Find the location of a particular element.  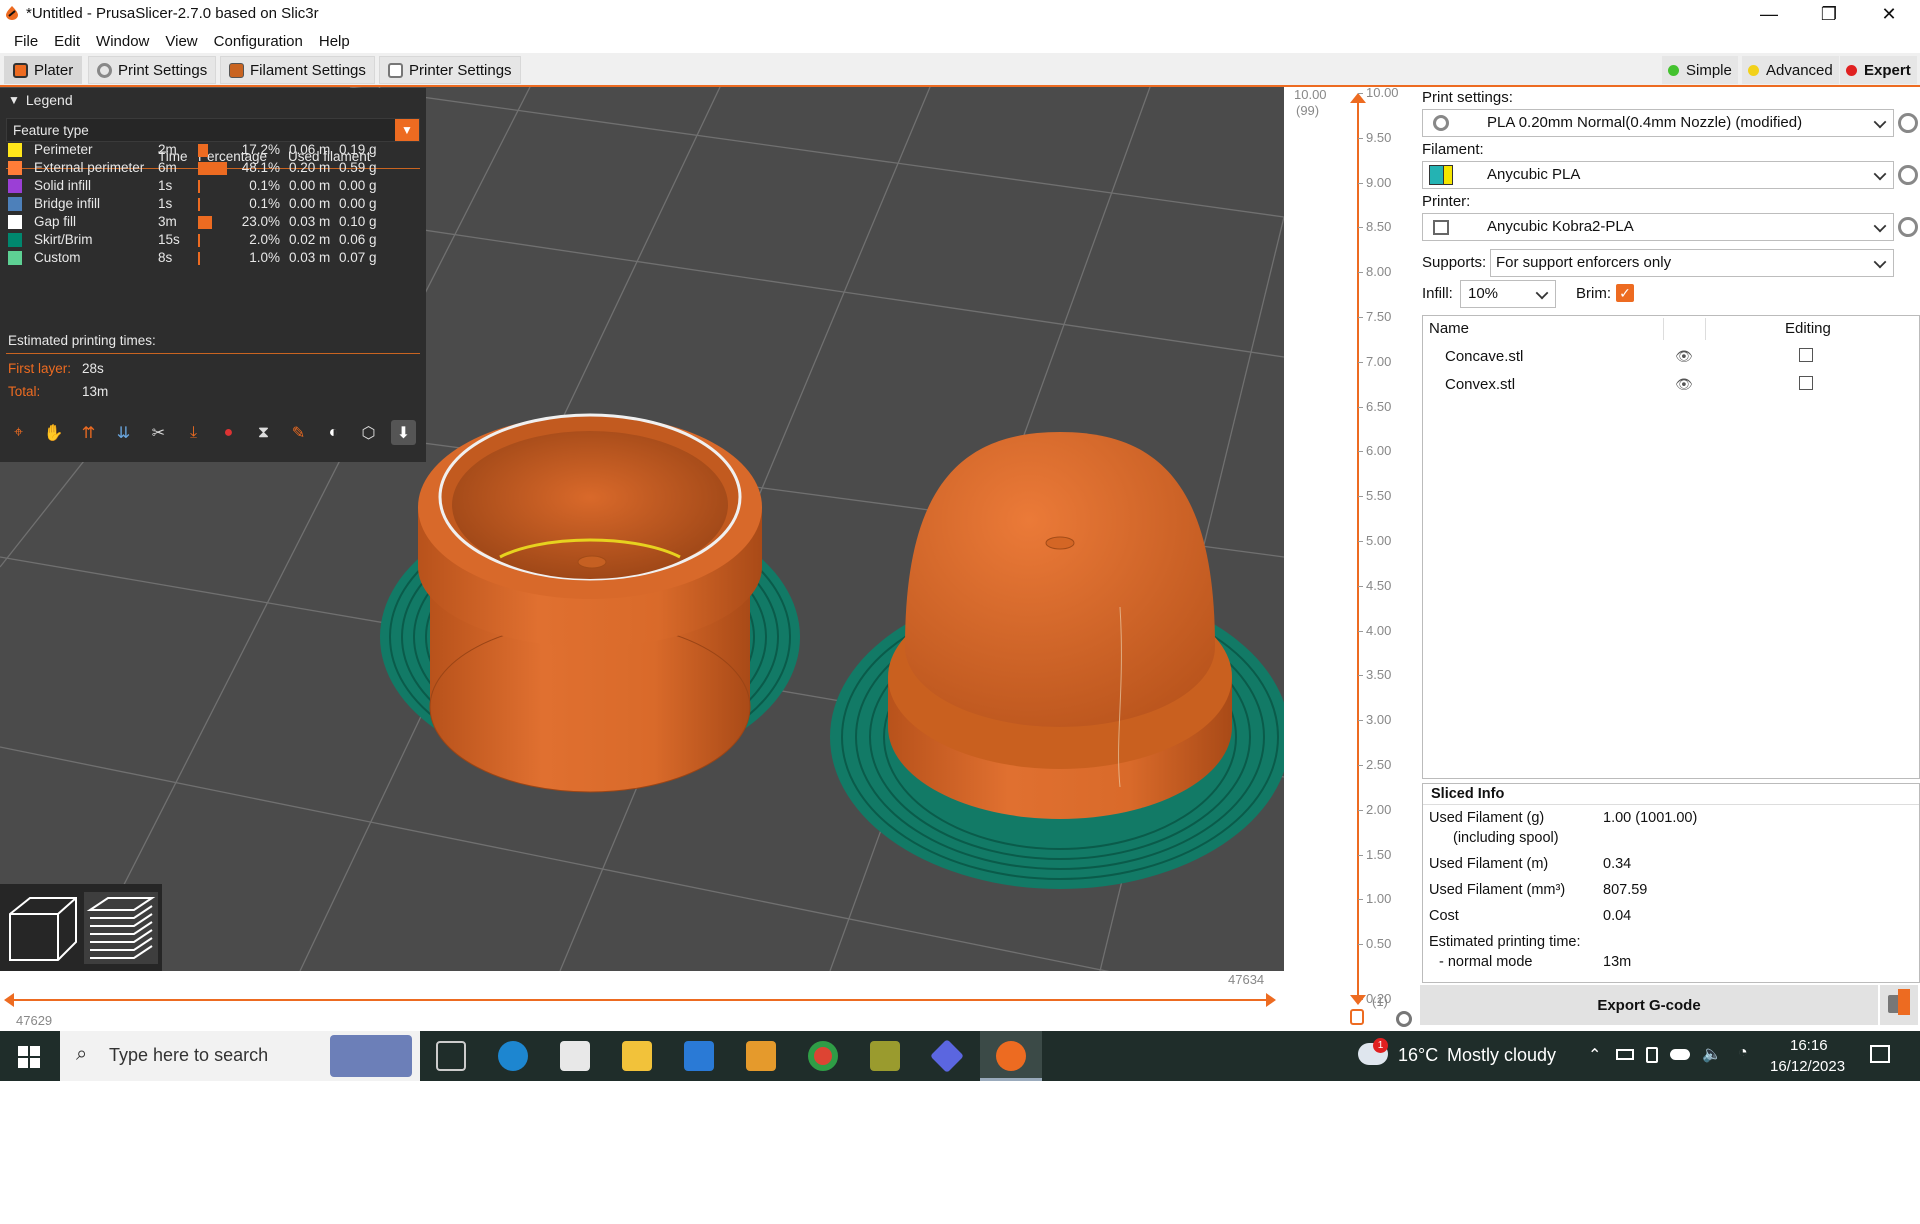

tab-plater: Plater is located at coordinates (43, 70).